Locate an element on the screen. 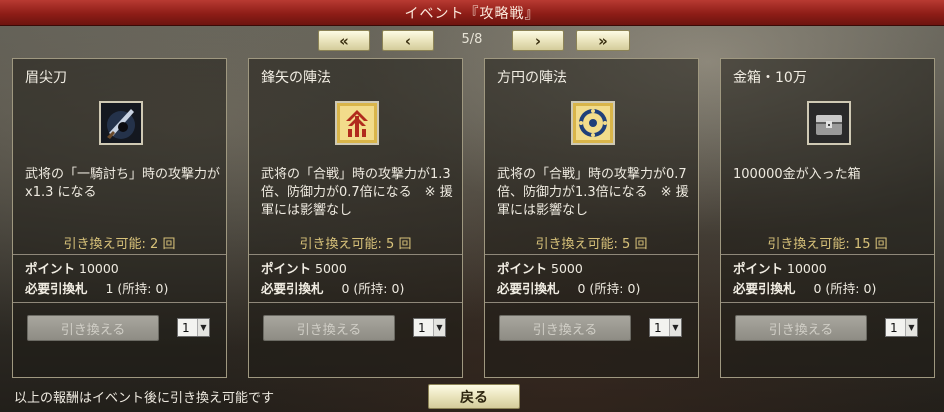 The width and height of the screenshot is (944, 412). chevron-left-icon: ‹ is located at coordinates (408, 40).